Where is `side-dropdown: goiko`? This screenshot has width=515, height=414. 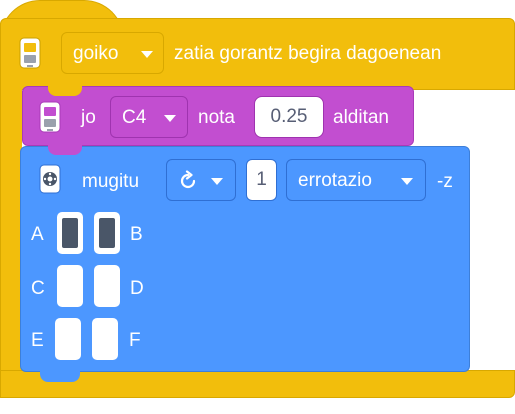 side-dropdown: goiko is located at coordinates (112, 53).